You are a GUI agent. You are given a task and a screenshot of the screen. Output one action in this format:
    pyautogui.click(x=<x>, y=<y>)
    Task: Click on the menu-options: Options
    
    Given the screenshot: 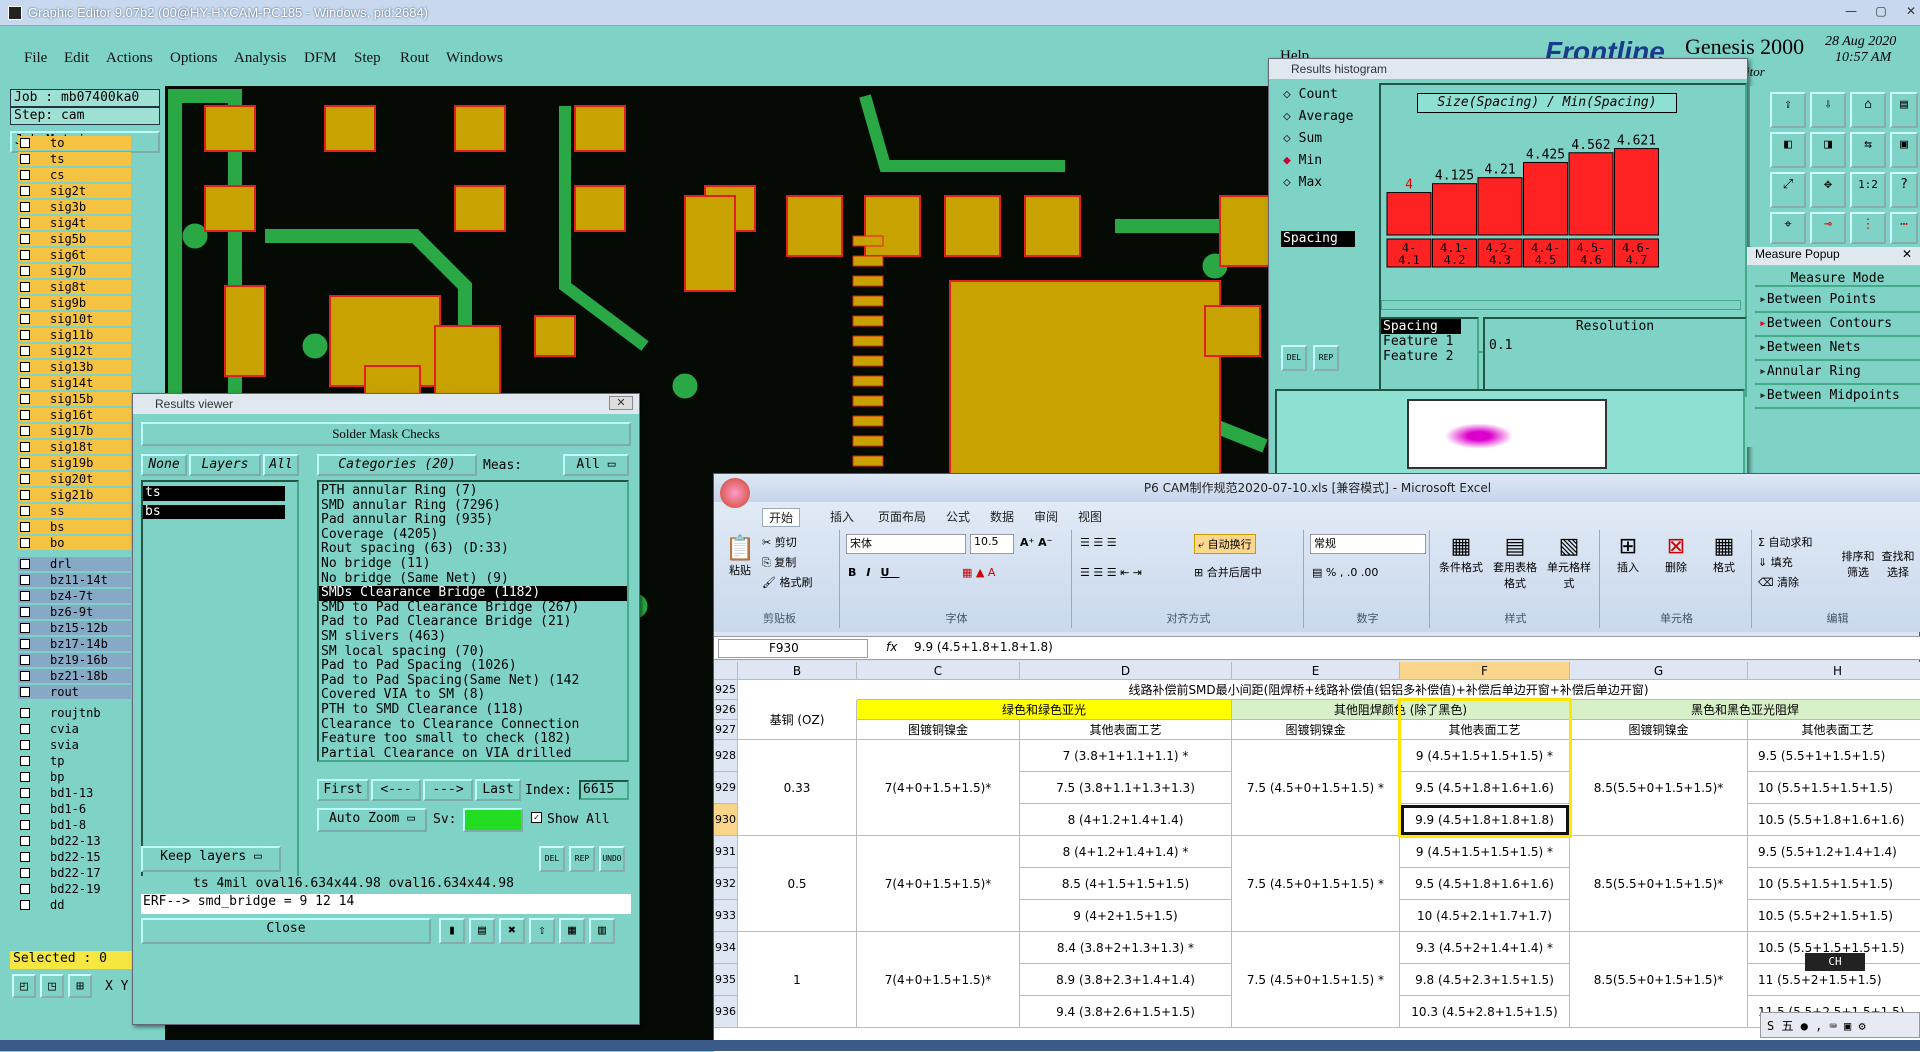 What is the action you would take?
    pyautogui.click(x=194, y=58)
    